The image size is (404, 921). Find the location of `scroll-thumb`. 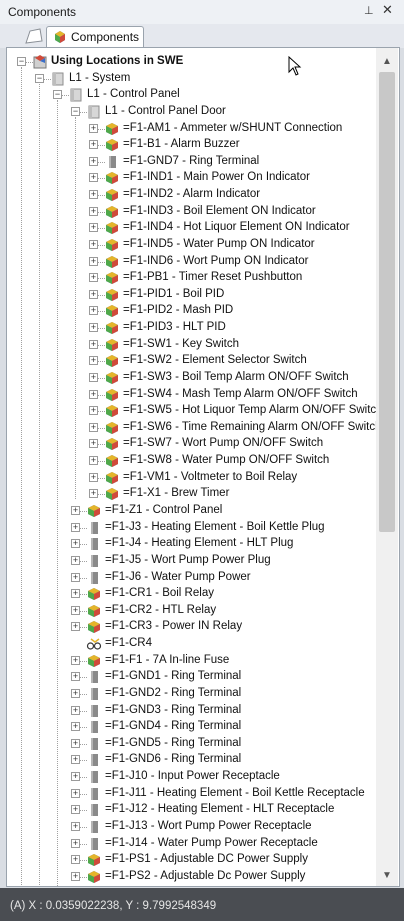

scroll-thumb is located at coordinates (387, 302).